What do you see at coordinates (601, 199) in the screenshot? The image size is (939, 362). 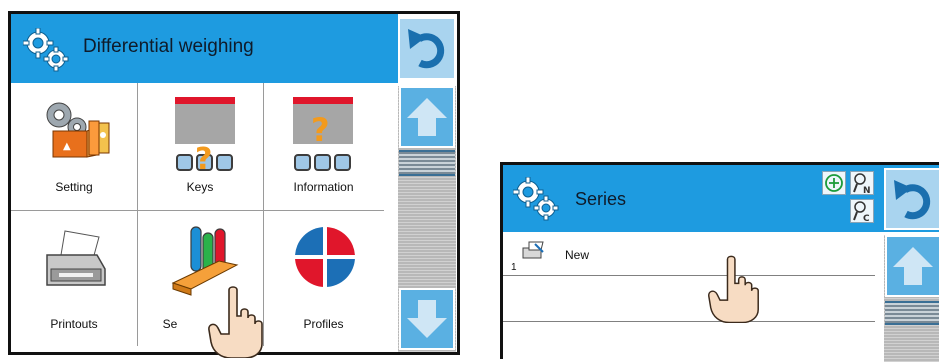 I see `page-title: Series` at bounding box center [601, 199].